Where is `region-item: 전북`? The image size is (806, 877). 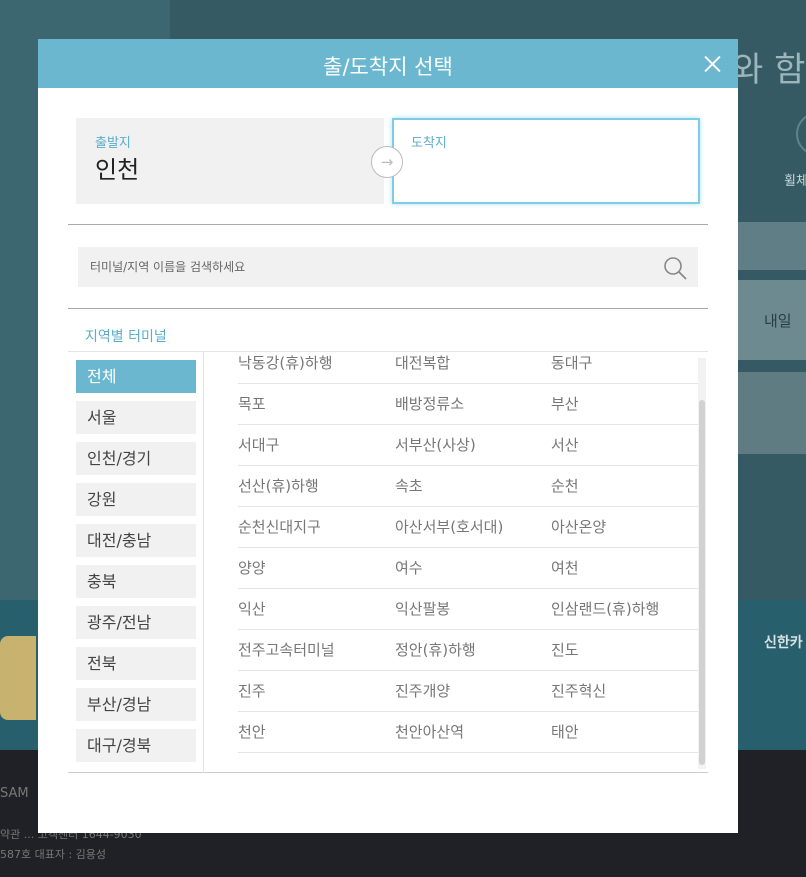 region-item: 전북 is located at coordinates (136, 663).